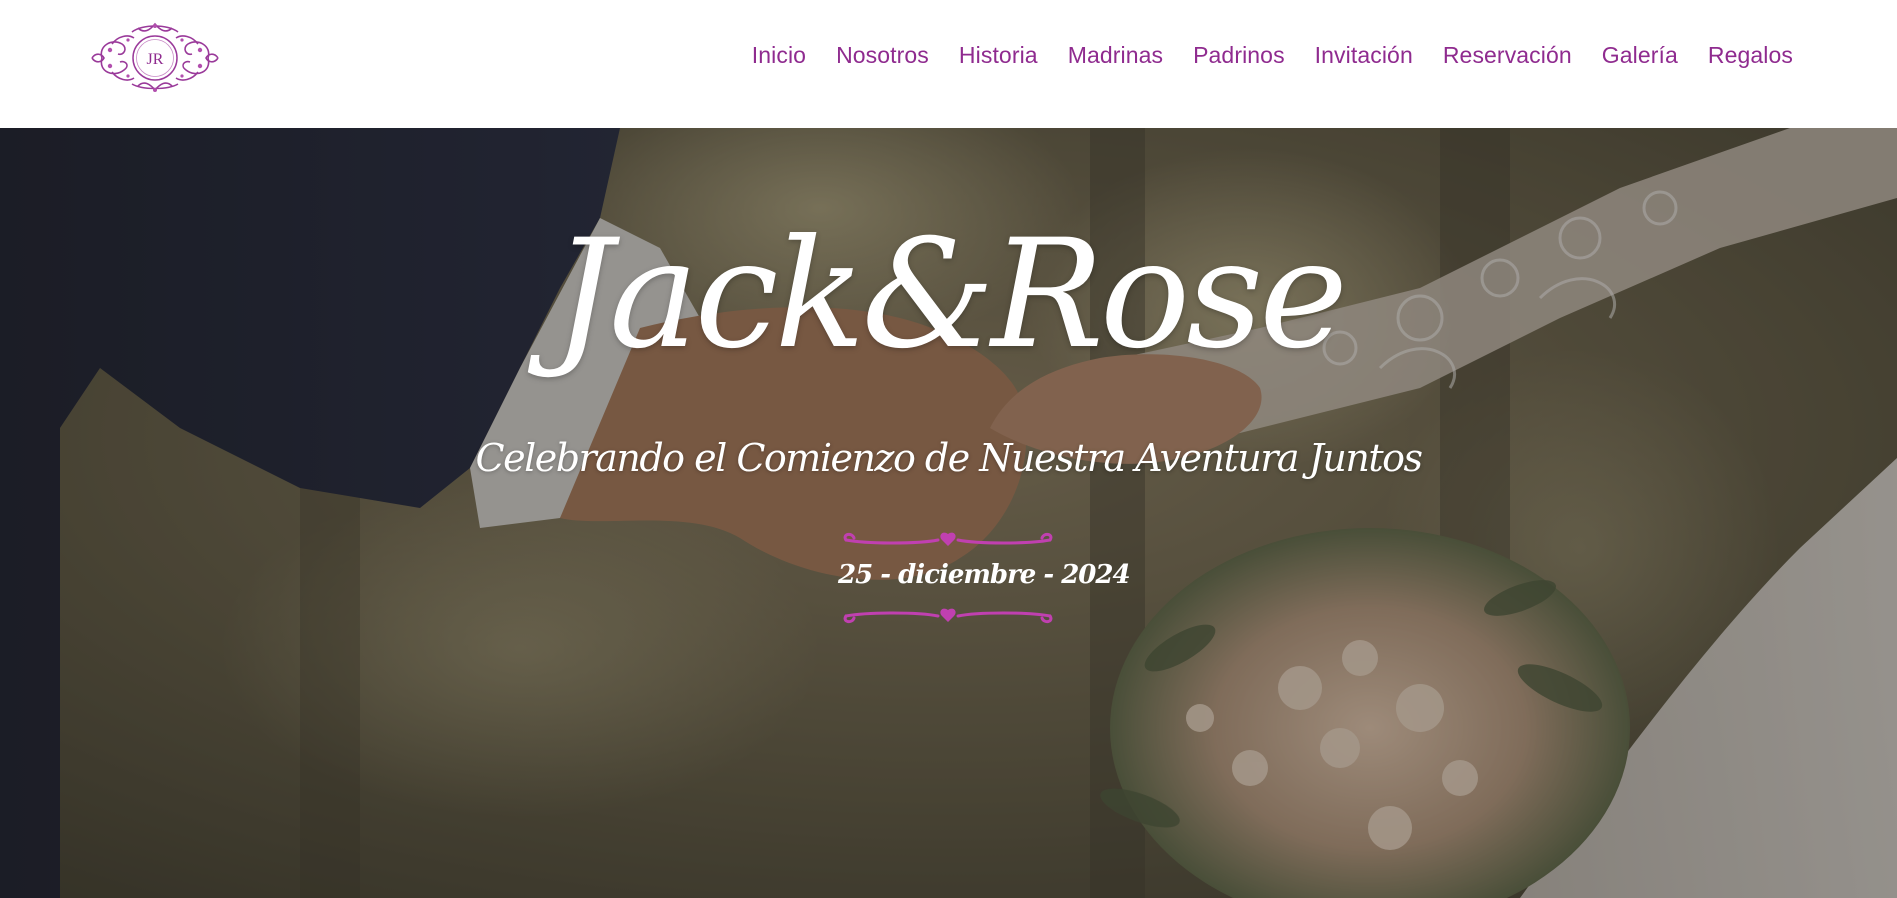 The height and width of the screenshot is (898, 1897). Describe the element at coordinates (948, 616) in the screenshot. I see `flourish-bottom-ornament` at that location.